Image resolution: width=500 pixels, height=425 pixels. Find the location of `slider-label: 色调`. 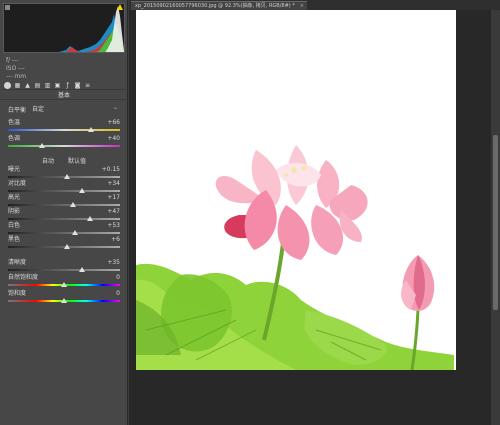

slider-label: 色调 is located at coordinates (14, 138).